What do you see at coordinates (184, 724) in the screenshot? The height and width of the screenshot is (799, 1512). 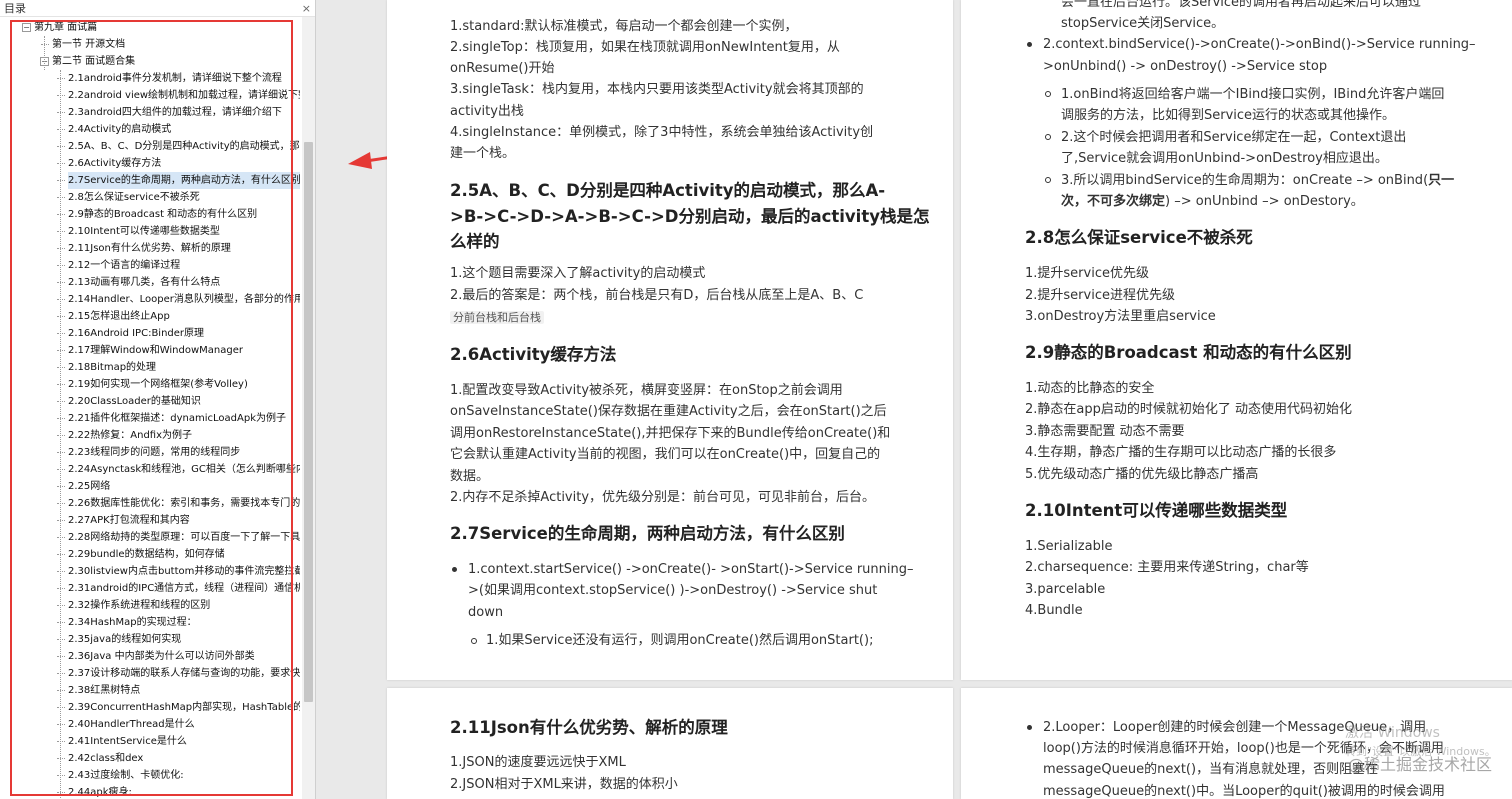 I see `toc-item: 2.40HandlerThread是什么` at bounding box center [184, 724].